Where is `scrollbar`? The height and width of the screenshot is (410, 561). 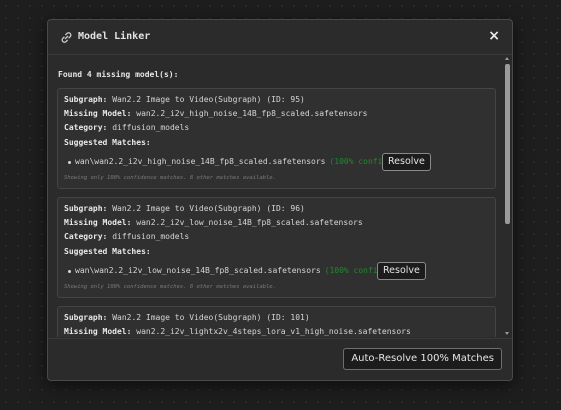 scrollbar is located at coordinates (507, 196).